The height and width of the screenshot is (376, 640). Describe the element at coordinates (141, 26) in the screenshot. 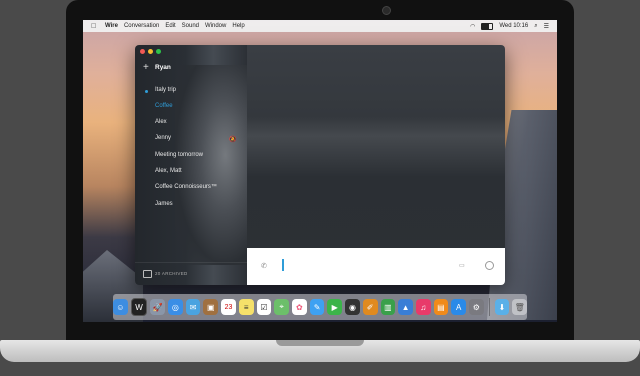

I see `menu-conversation: Conversation` at that location.